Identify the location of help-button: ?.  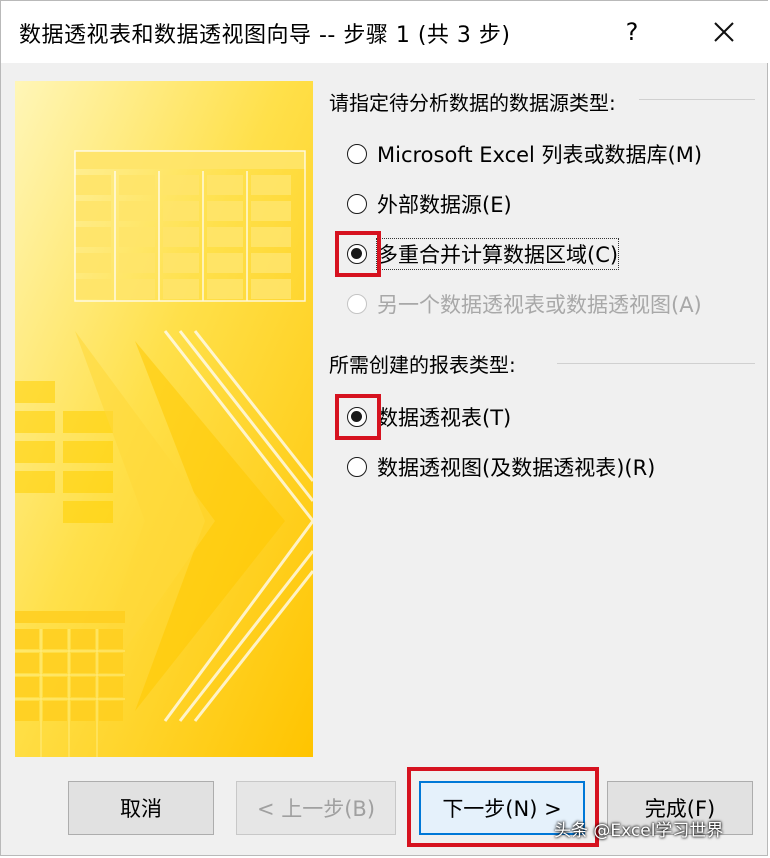
(632, 32).